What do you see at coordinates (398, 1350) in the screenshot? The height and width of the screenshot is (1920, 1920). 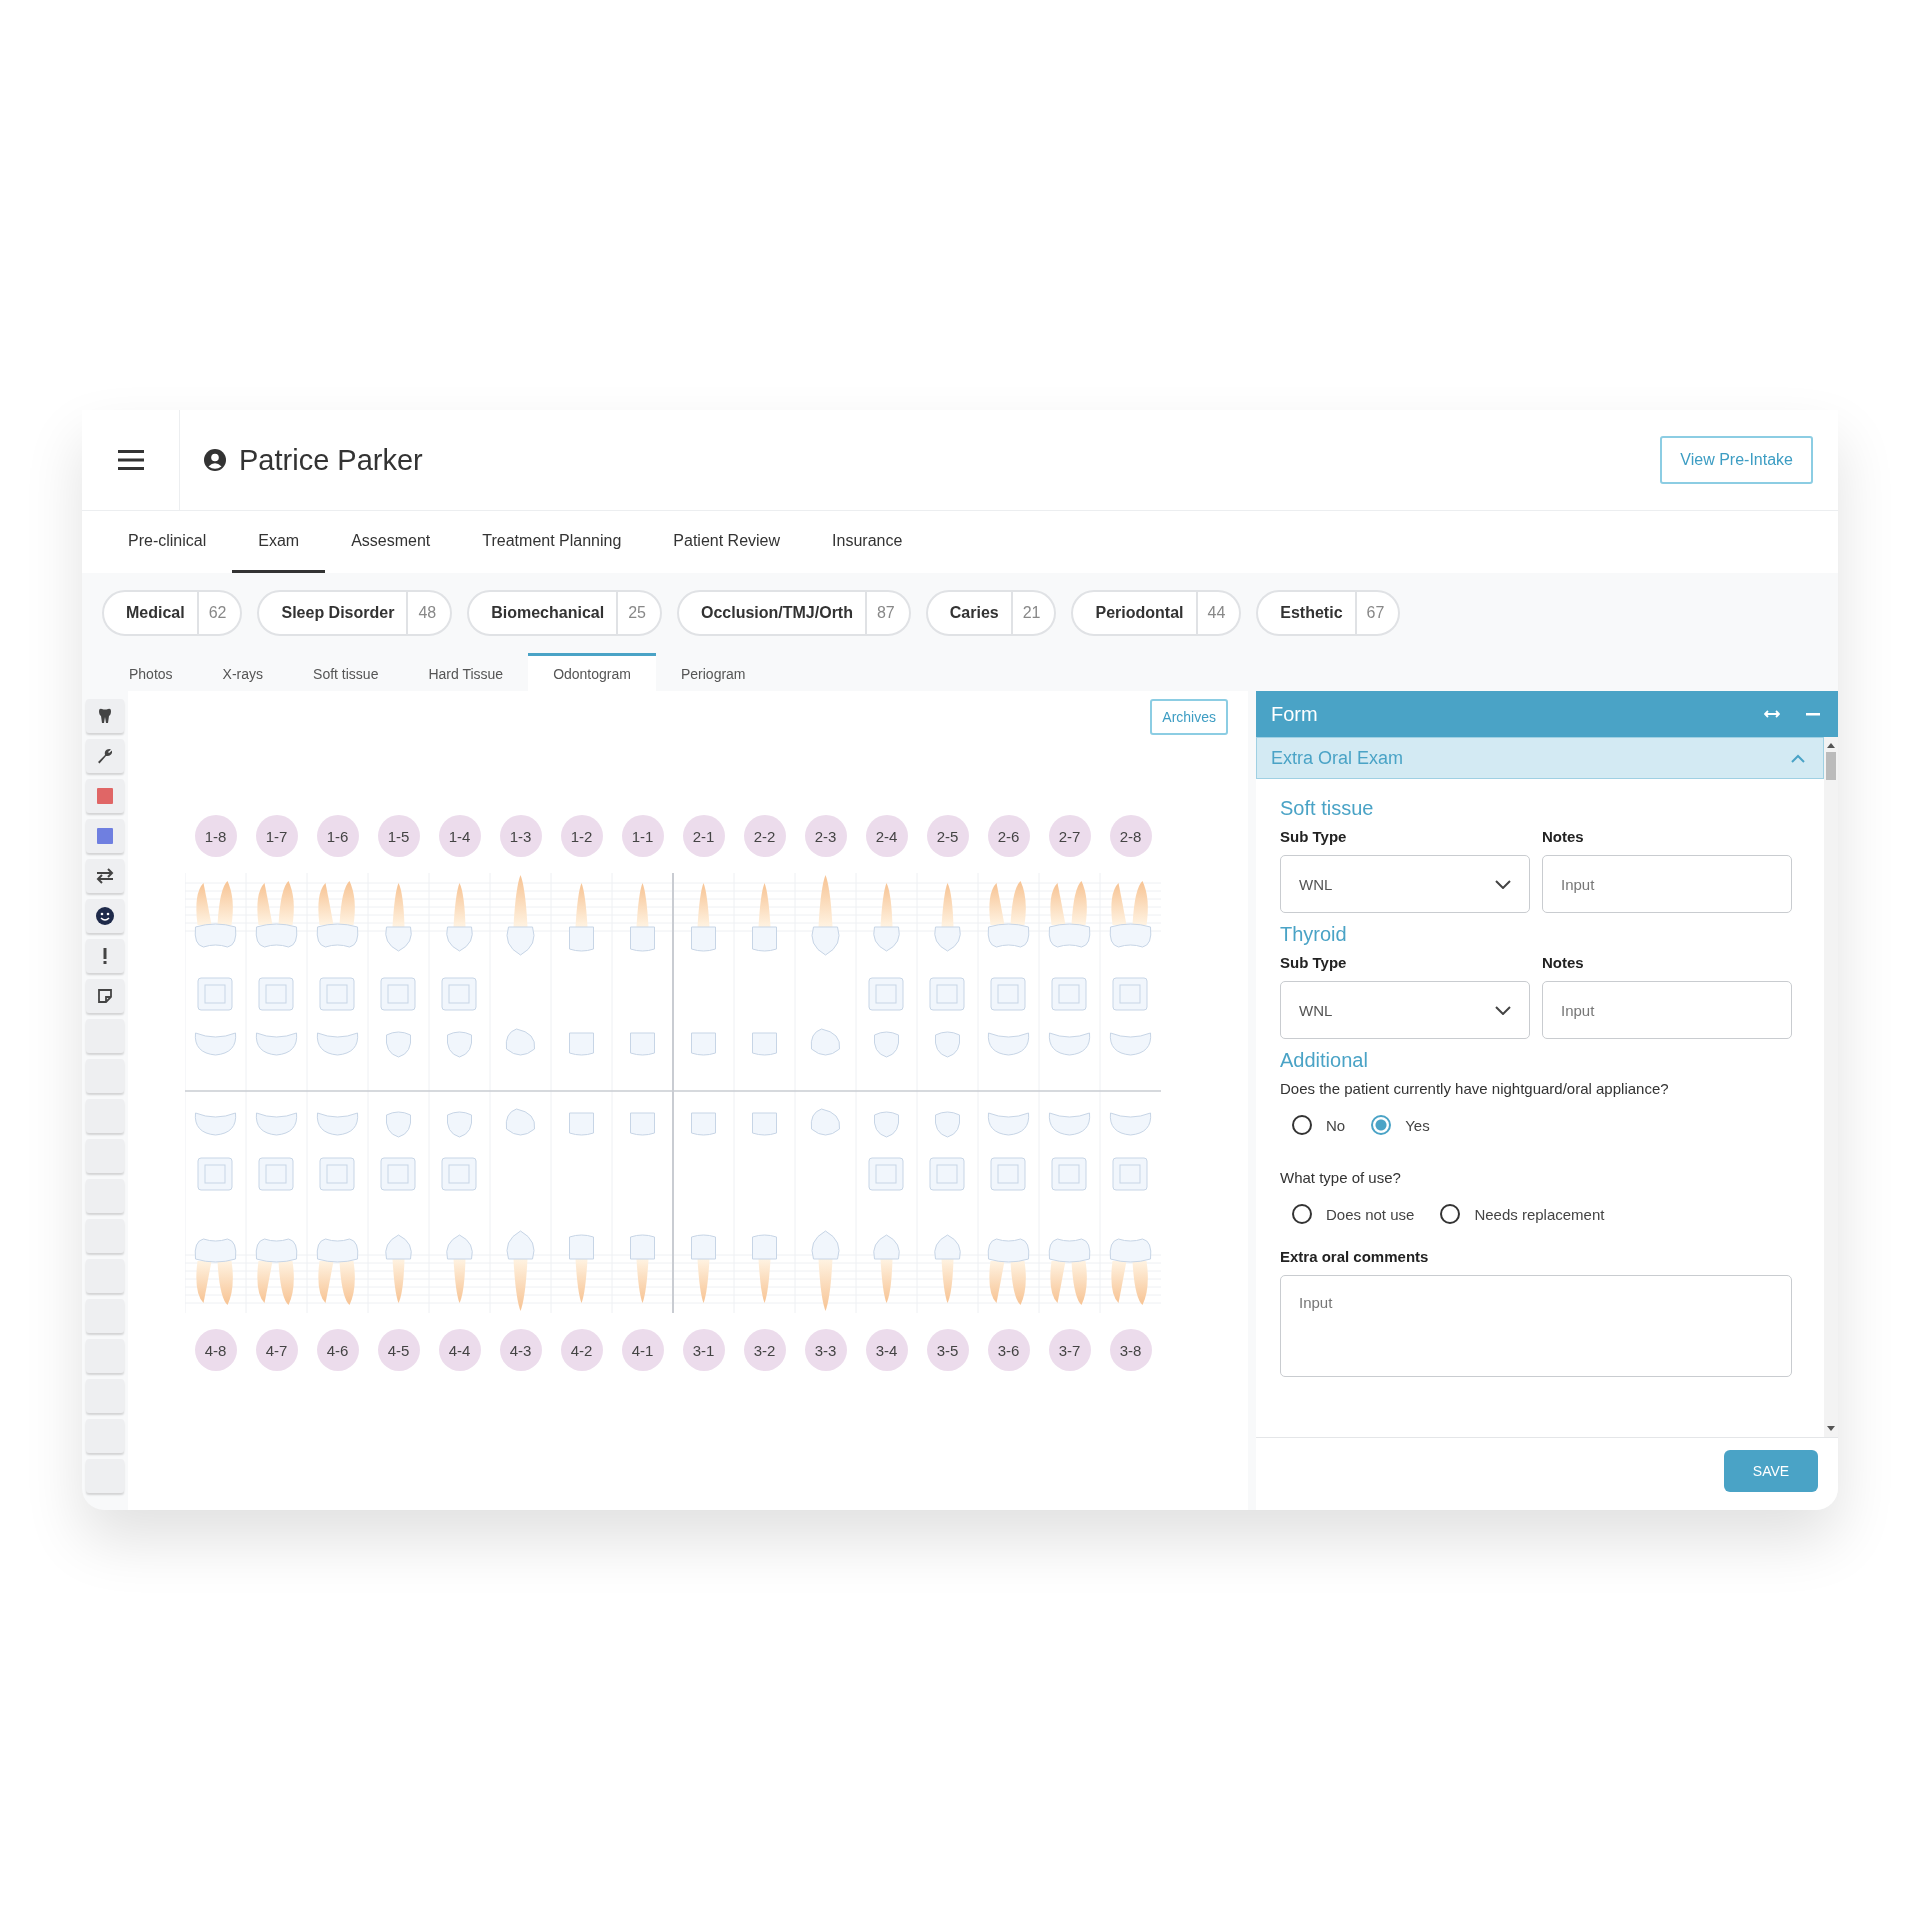 I see `tooth-number: 4-5` at bounding box center [398, 1350].